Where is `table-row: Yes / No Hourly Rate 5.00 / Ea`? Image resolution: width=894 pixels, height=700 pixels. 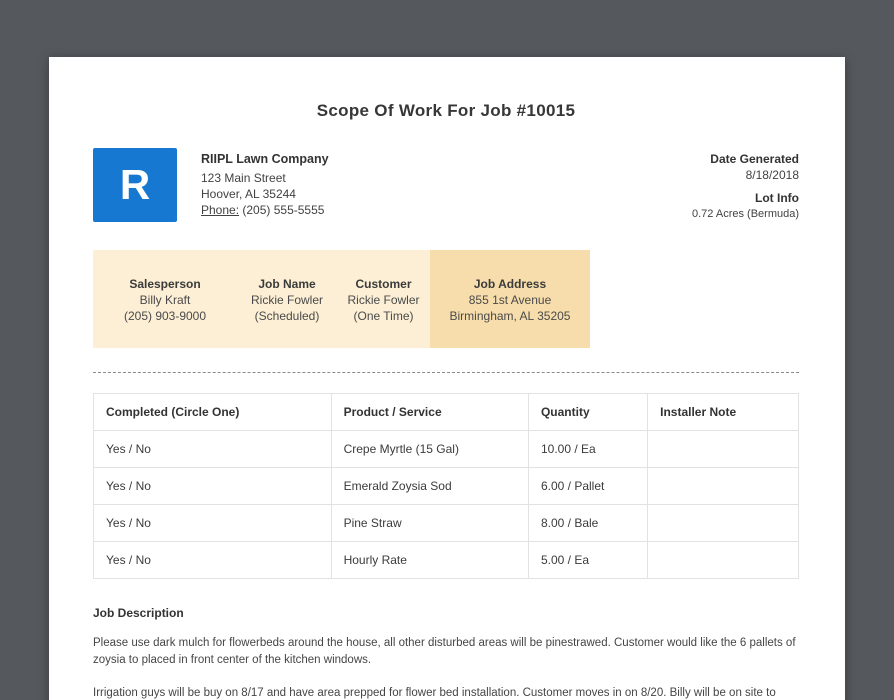 table-row: Yes / No Hourly Rate 5.00 / Ea is located at coordinates (446, 560).